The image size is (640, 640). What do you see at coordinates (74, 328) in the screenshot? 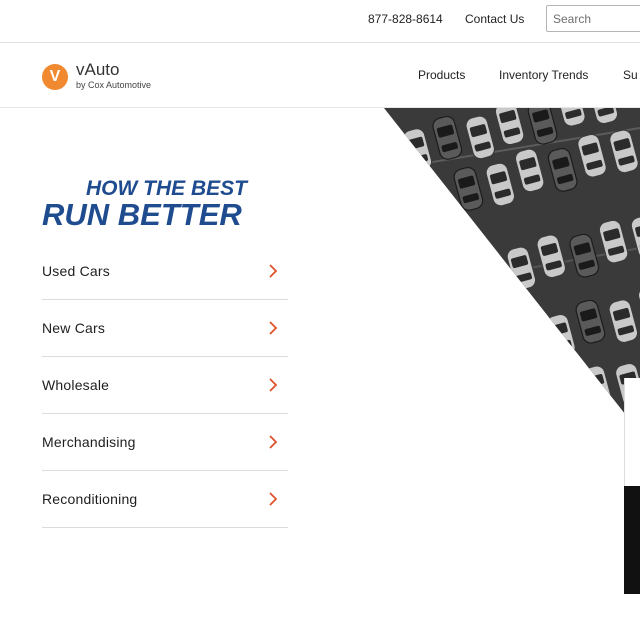
I see `menu-item-label: New Cars` at bounding box center [74, 328].